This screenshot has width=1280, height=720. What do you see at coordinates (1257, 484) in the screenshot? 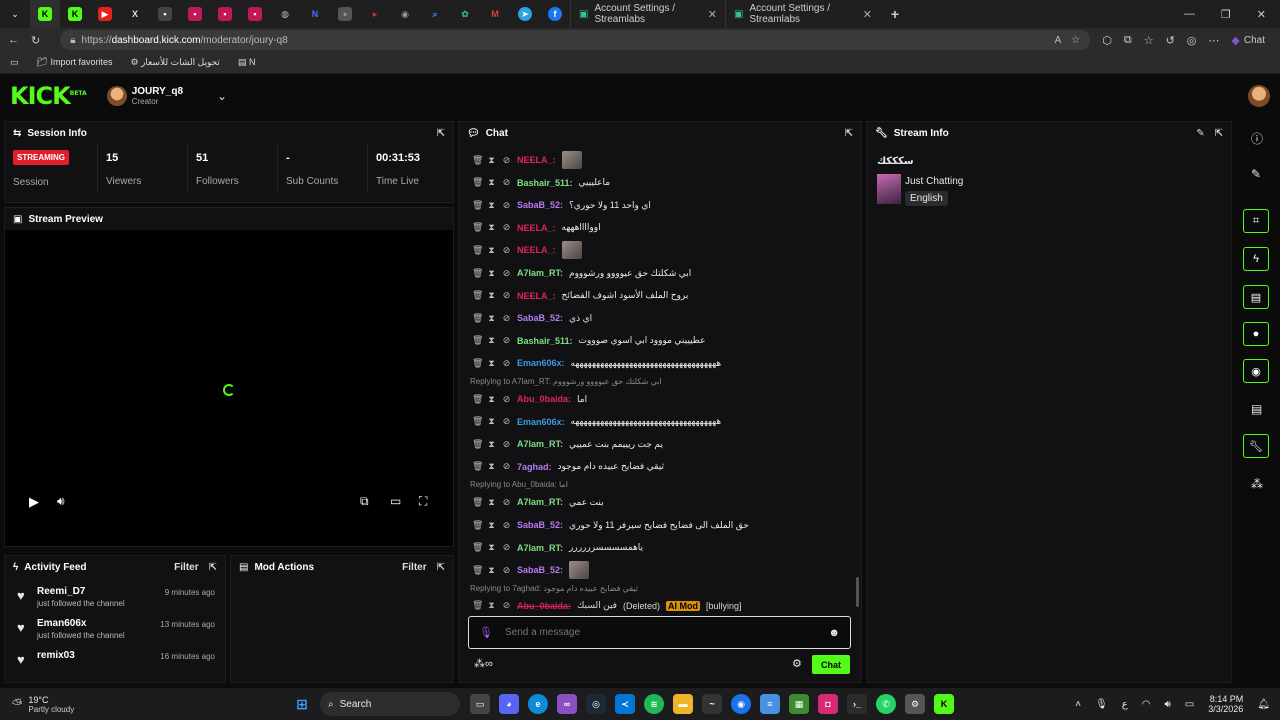
I see `more-apps-icon: ⁂` at bounding box center [1257, 484].